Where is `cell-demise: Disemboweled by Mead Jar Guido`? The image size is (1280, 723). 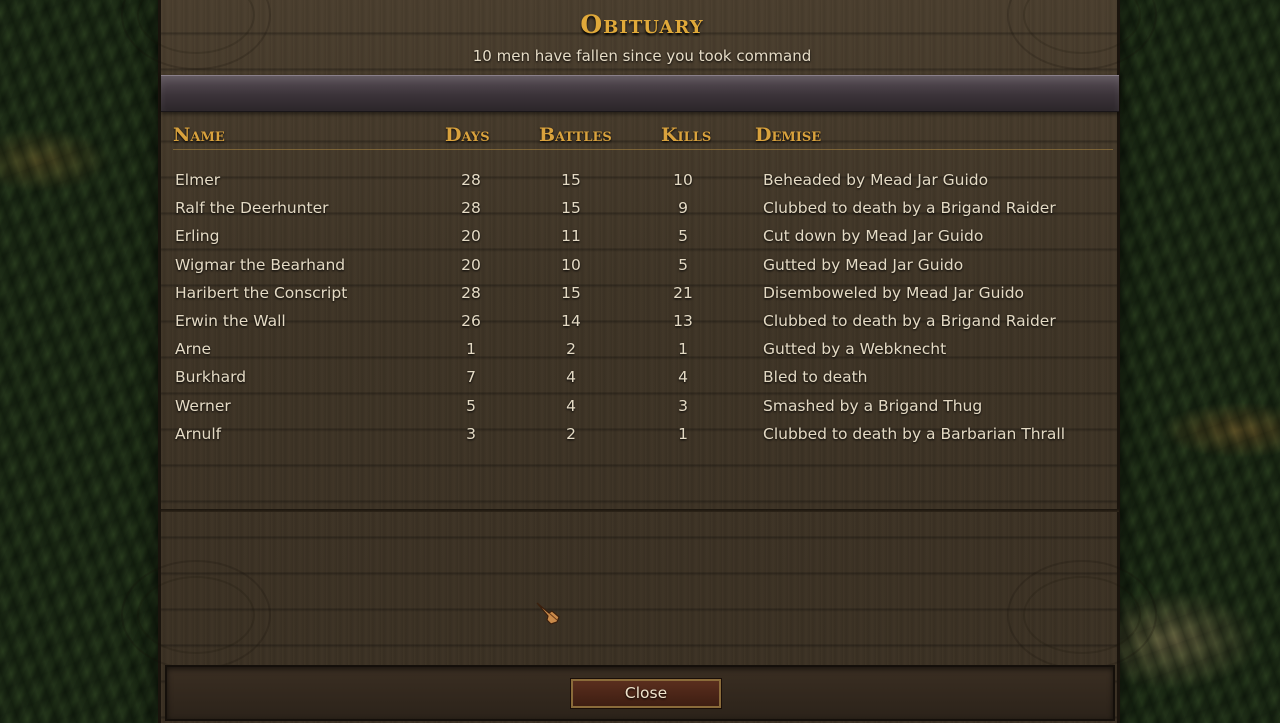 cell-demise: Disemboweled by Mead Jar Guido is located at coordinates (894, 292).